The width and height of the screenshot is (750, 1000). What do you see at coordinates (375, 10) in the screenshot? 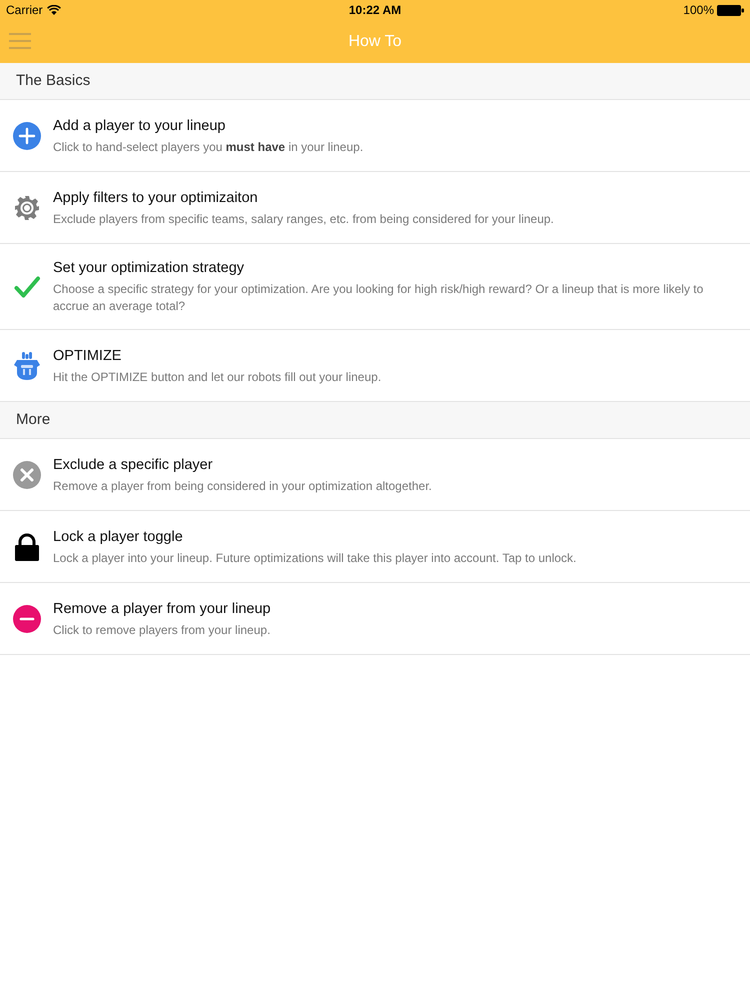
I see `time-label: 10:22 AM` at bounding box center [375, 10].